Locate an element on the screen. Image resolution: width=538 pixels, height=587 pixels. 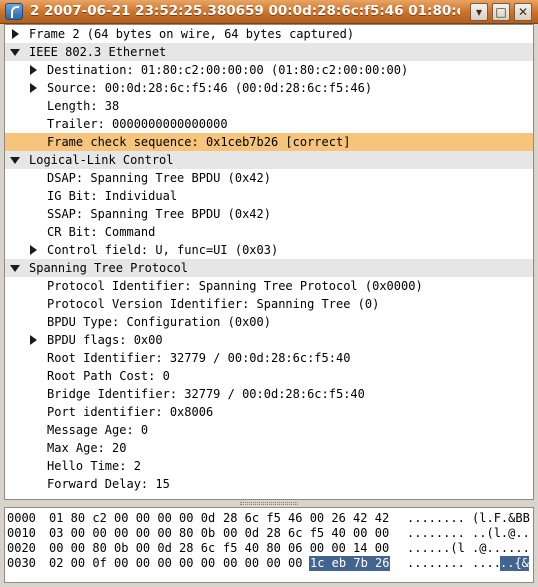
hex-bytes-first-half: 02 00 0f 00 00 00 00 00 is located at coordinates (132, 563).